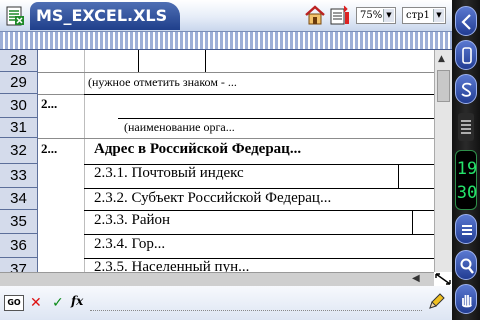 Image resolution: width=480 pixels, height=320 pixels. I want to click on row-header-29: 29, so click(19, 83).